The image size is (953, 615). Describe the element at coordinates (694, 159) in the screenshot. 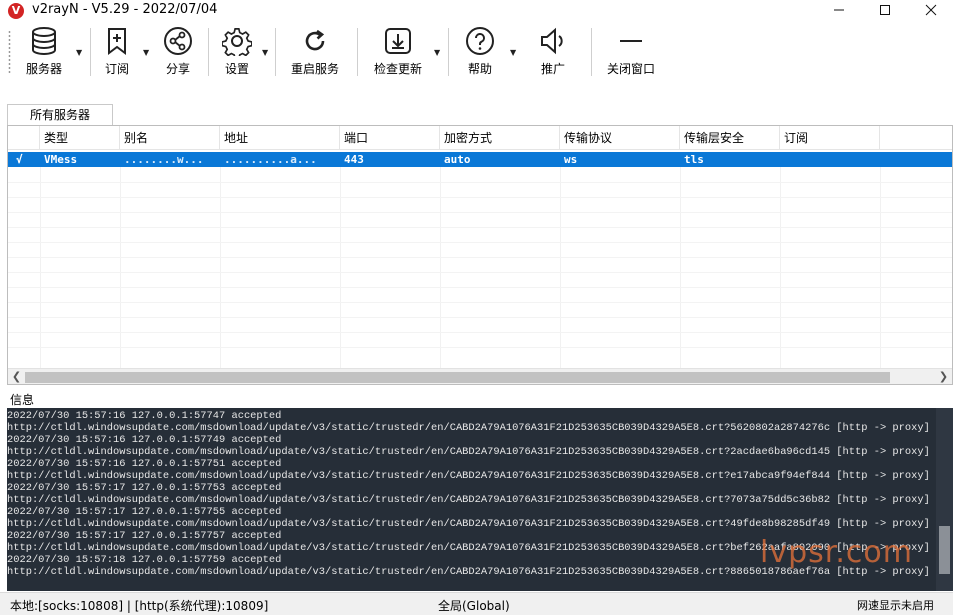

I see `cell-tls: tls` at that location.